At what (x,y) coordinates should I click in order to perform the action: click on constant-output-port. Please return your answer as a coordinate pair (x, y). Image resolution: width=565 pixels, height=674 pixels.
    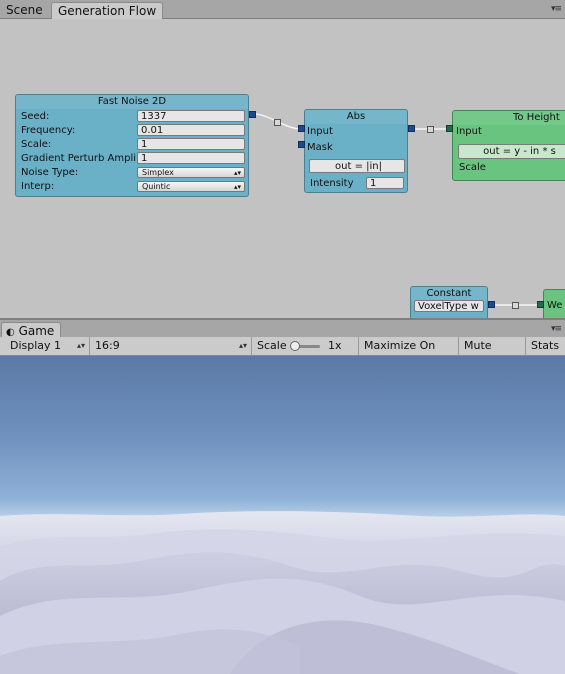
    Looking at the image, I should click on (491, 304).